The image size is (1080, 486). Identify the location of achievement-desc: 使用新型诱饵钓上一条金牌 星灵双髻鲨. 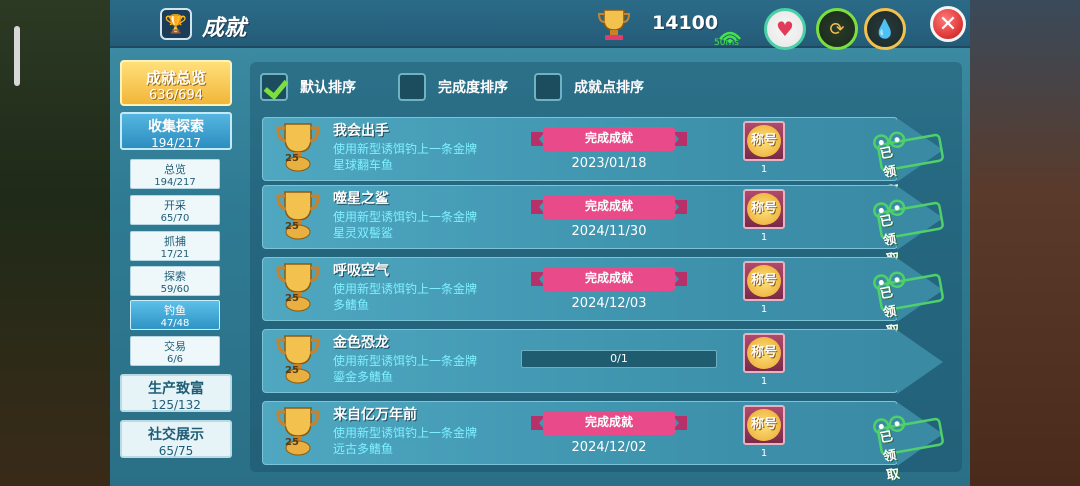
(428, 225).